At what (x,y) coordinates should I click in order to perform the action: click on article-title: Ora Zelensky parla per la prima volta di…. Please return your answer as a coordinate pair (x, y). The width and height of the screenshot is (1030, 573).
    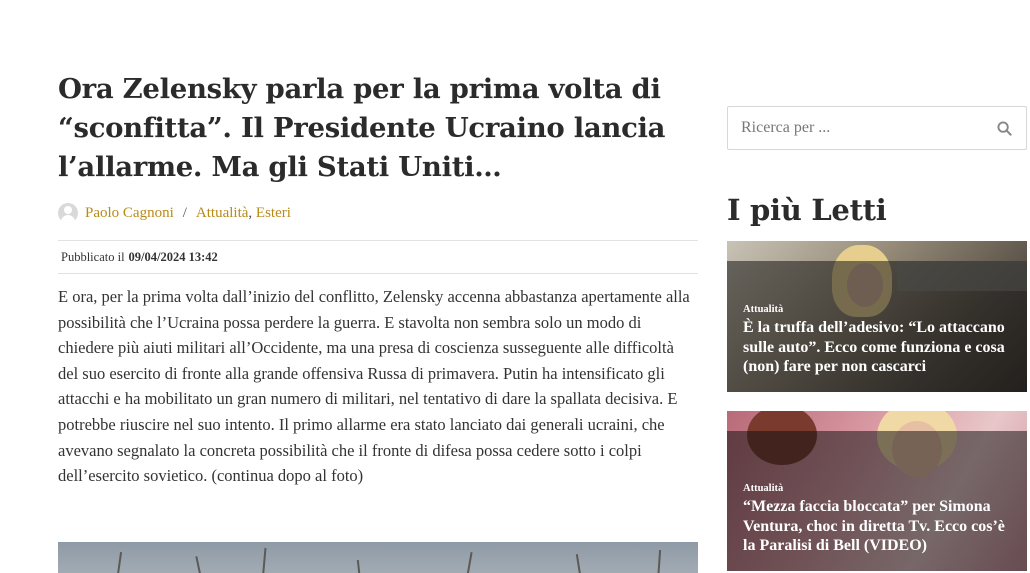
    Looking at the image, I should click on (362, 128).